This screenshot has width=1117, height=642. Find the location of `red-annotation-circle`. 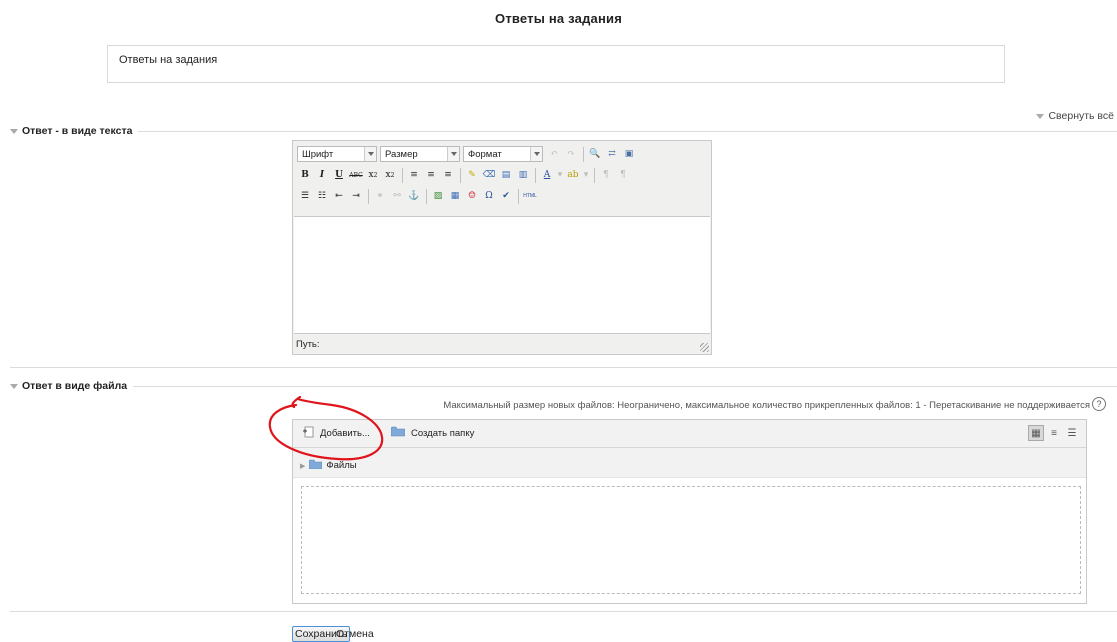

red-annotation-circle is located at coordinates (326, 428).